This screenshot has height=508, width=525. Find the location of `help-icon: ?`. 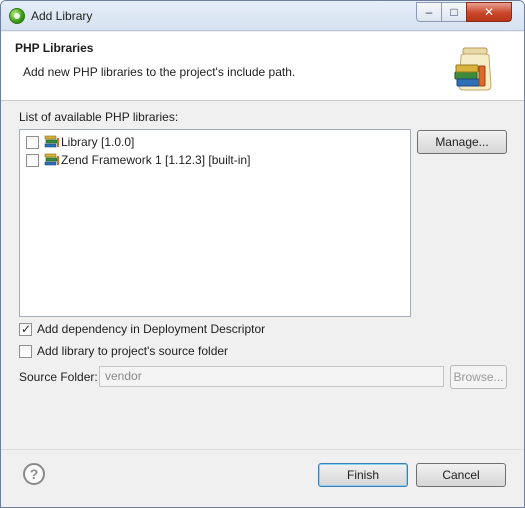

help-icon: ? is located at coordinates (34, 474).